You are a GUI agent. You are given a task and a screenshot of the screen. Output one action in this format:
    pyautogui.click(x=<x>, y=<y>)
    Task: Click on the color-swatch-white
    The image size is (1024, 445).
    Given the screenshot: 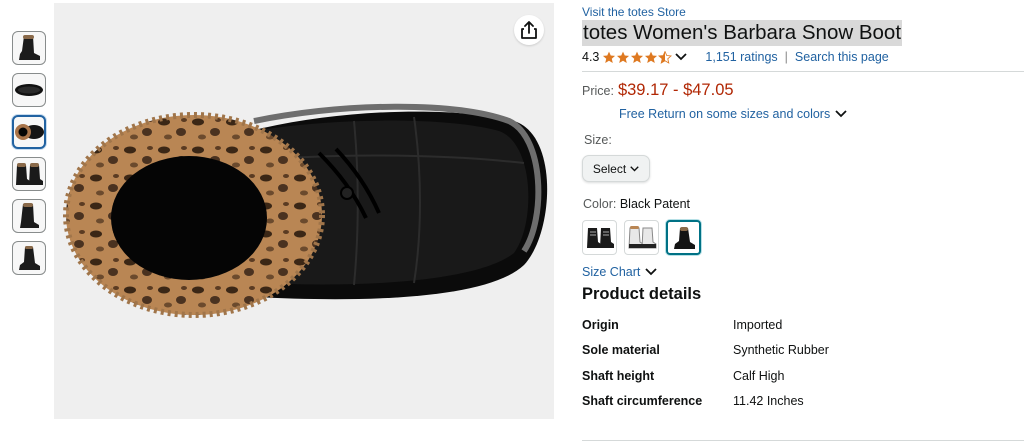 What is the action you would take?
    pyautogui.click(x=641, y=237)
    